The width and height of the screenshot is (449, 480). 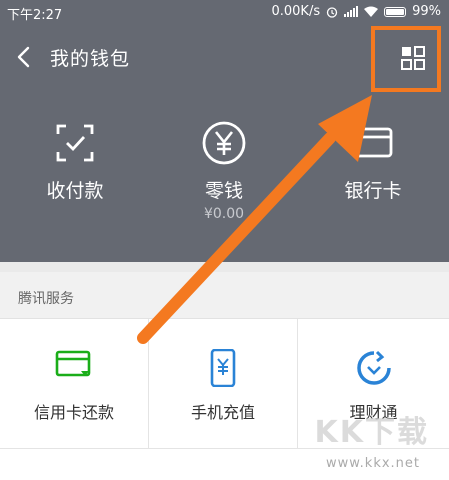 What do you see at coordinates (373, 175) in the screenshot?
I see `wallet-item-bankcard: 银行卡` at bounding box center [373, 175].